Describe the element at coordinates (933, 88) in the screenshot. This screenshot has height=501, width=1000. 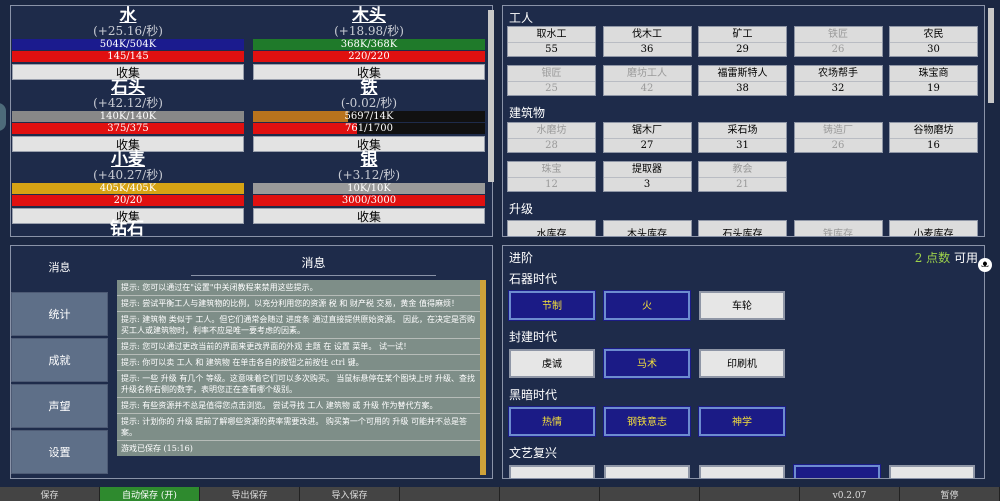
I see `workers-count: 19` at that location.